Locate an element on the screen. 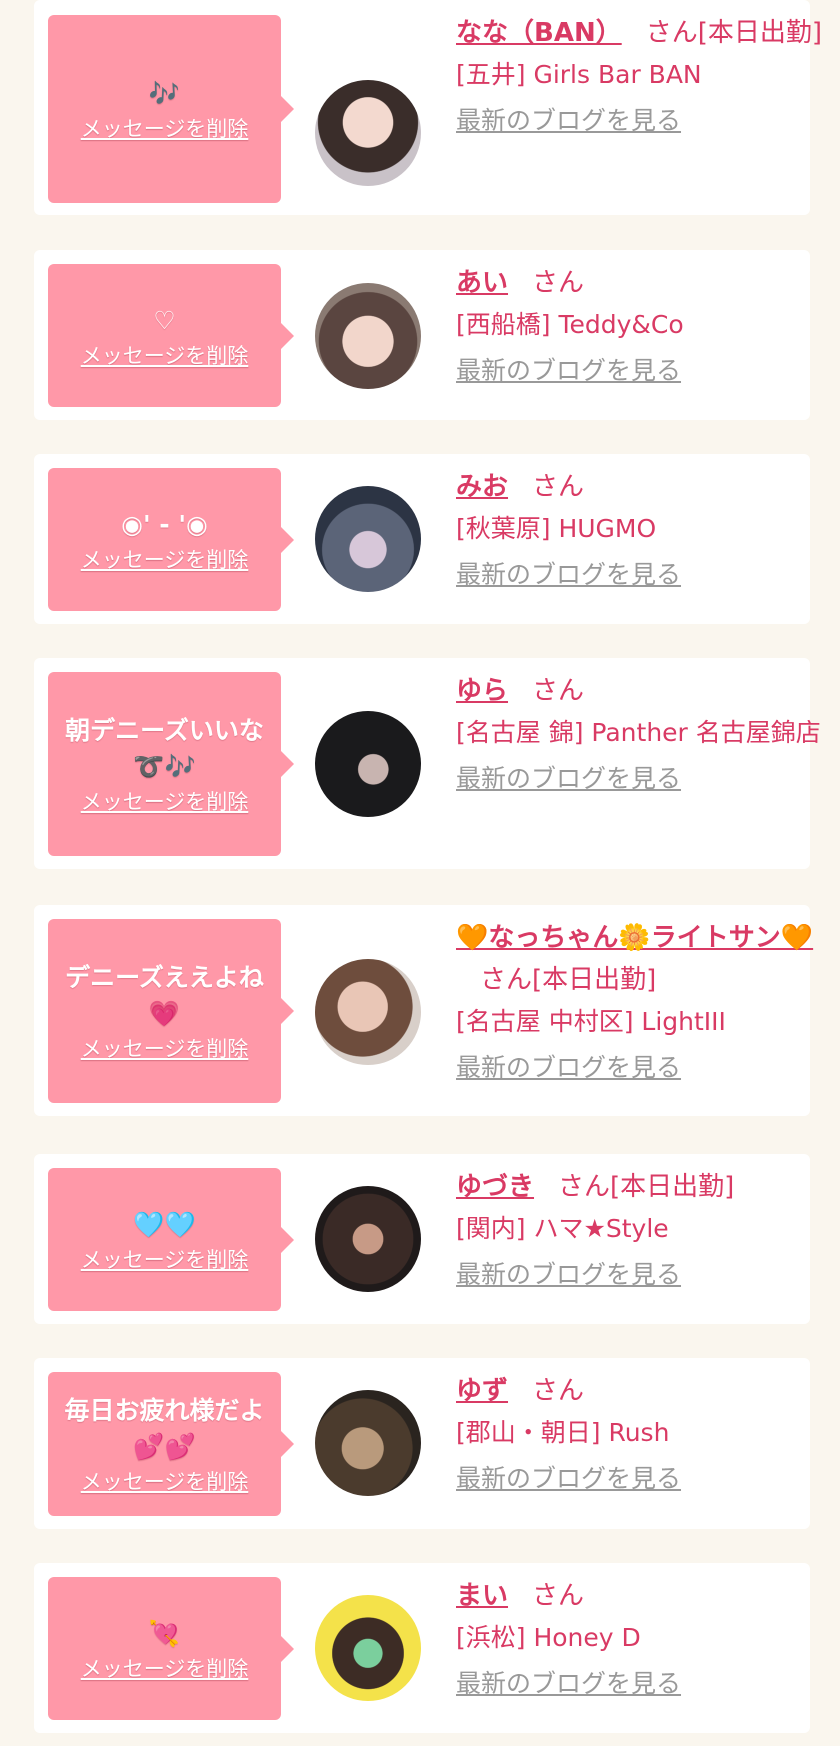 Image resolution: width=840 pixels, height=1746 pixels. cast-name-link: あい is located at coordinates (482, 283).